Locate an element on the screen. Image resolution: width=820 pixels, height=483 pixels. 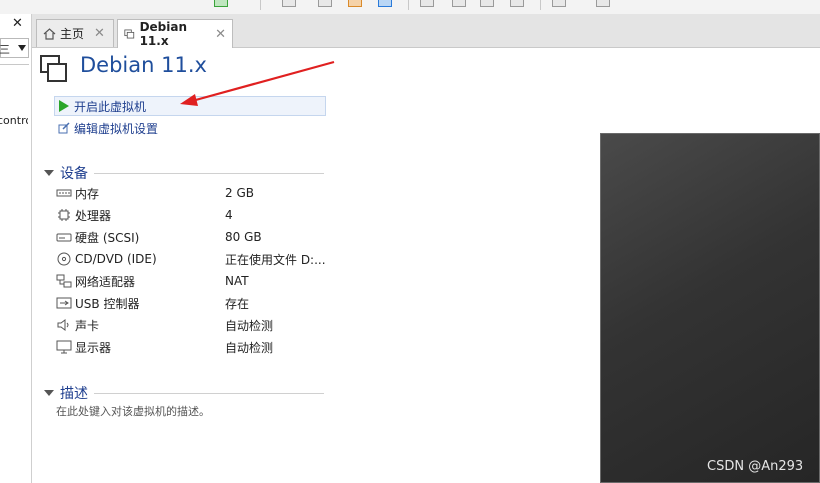
annotation-arrow is located at coordinates (257, 83).